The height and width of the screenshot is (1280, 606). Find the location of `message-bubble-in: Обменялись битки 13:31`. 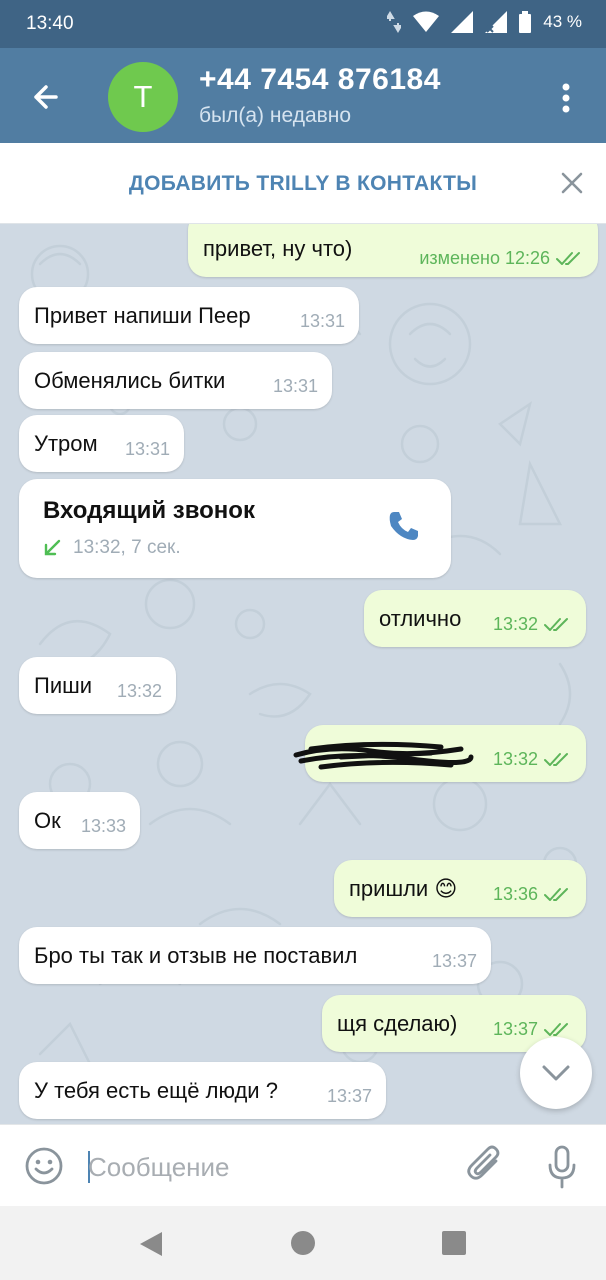

message-bubble-in: Обменялись битки 13:31 is located at coordinates (175, 380).